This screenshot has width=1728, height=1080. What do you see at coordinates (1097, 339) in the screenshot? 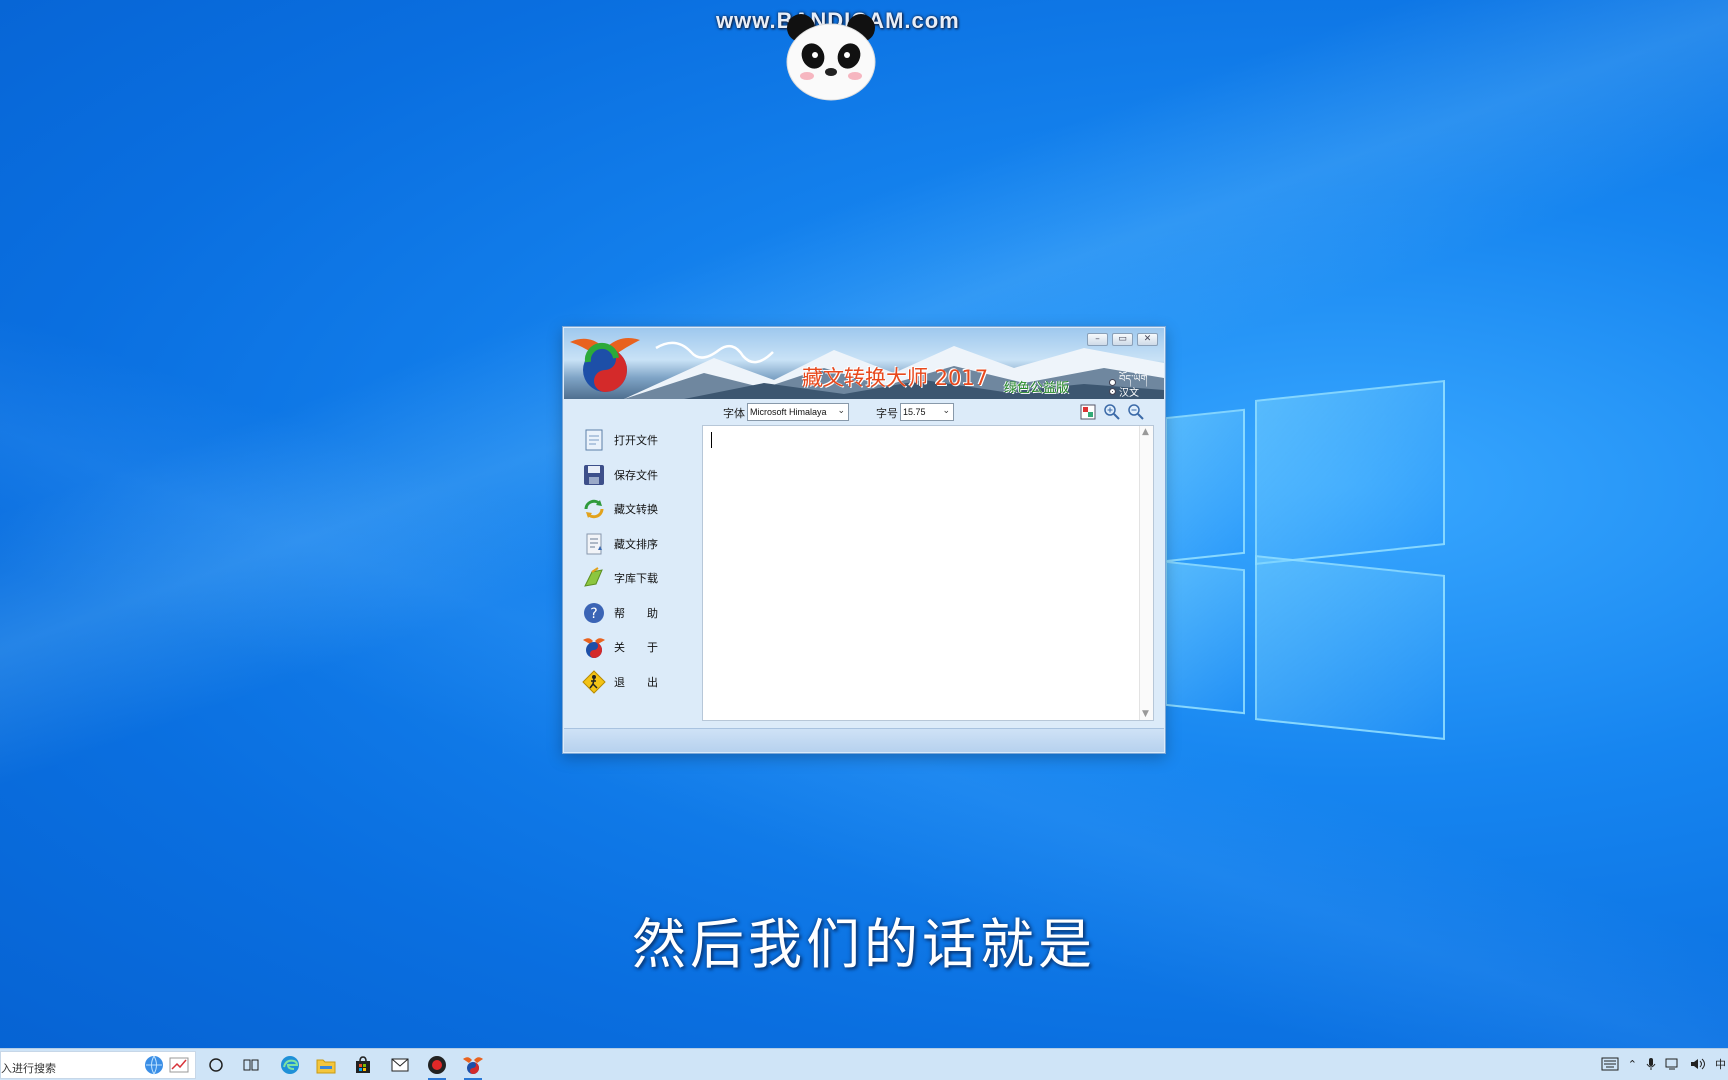
I see `minimize-button: –` at bounding box center [1097, 339].